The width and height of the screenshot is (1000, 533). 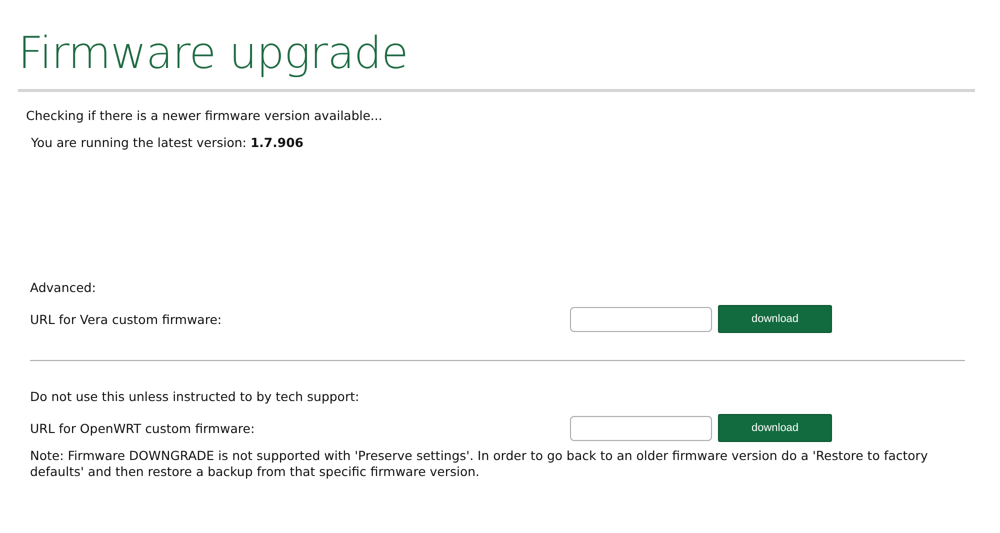 What do you see at coordinates (167, 142) in the screenshot?
I see `version-text: You are running the latest version: 1.7.906` at bounding box center [167, 142].